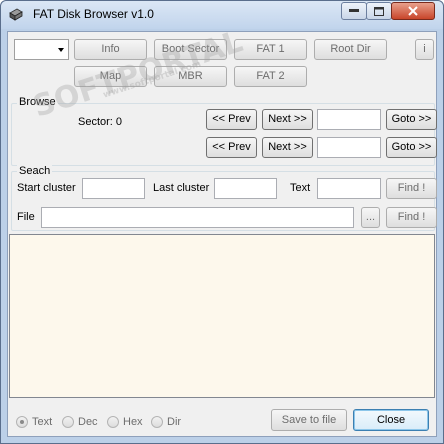 The height and width of the screenshot is (444, 444). Describe the element at coordinates (22, 422) in the screenshot. I see `radio-text-dot` at that location.